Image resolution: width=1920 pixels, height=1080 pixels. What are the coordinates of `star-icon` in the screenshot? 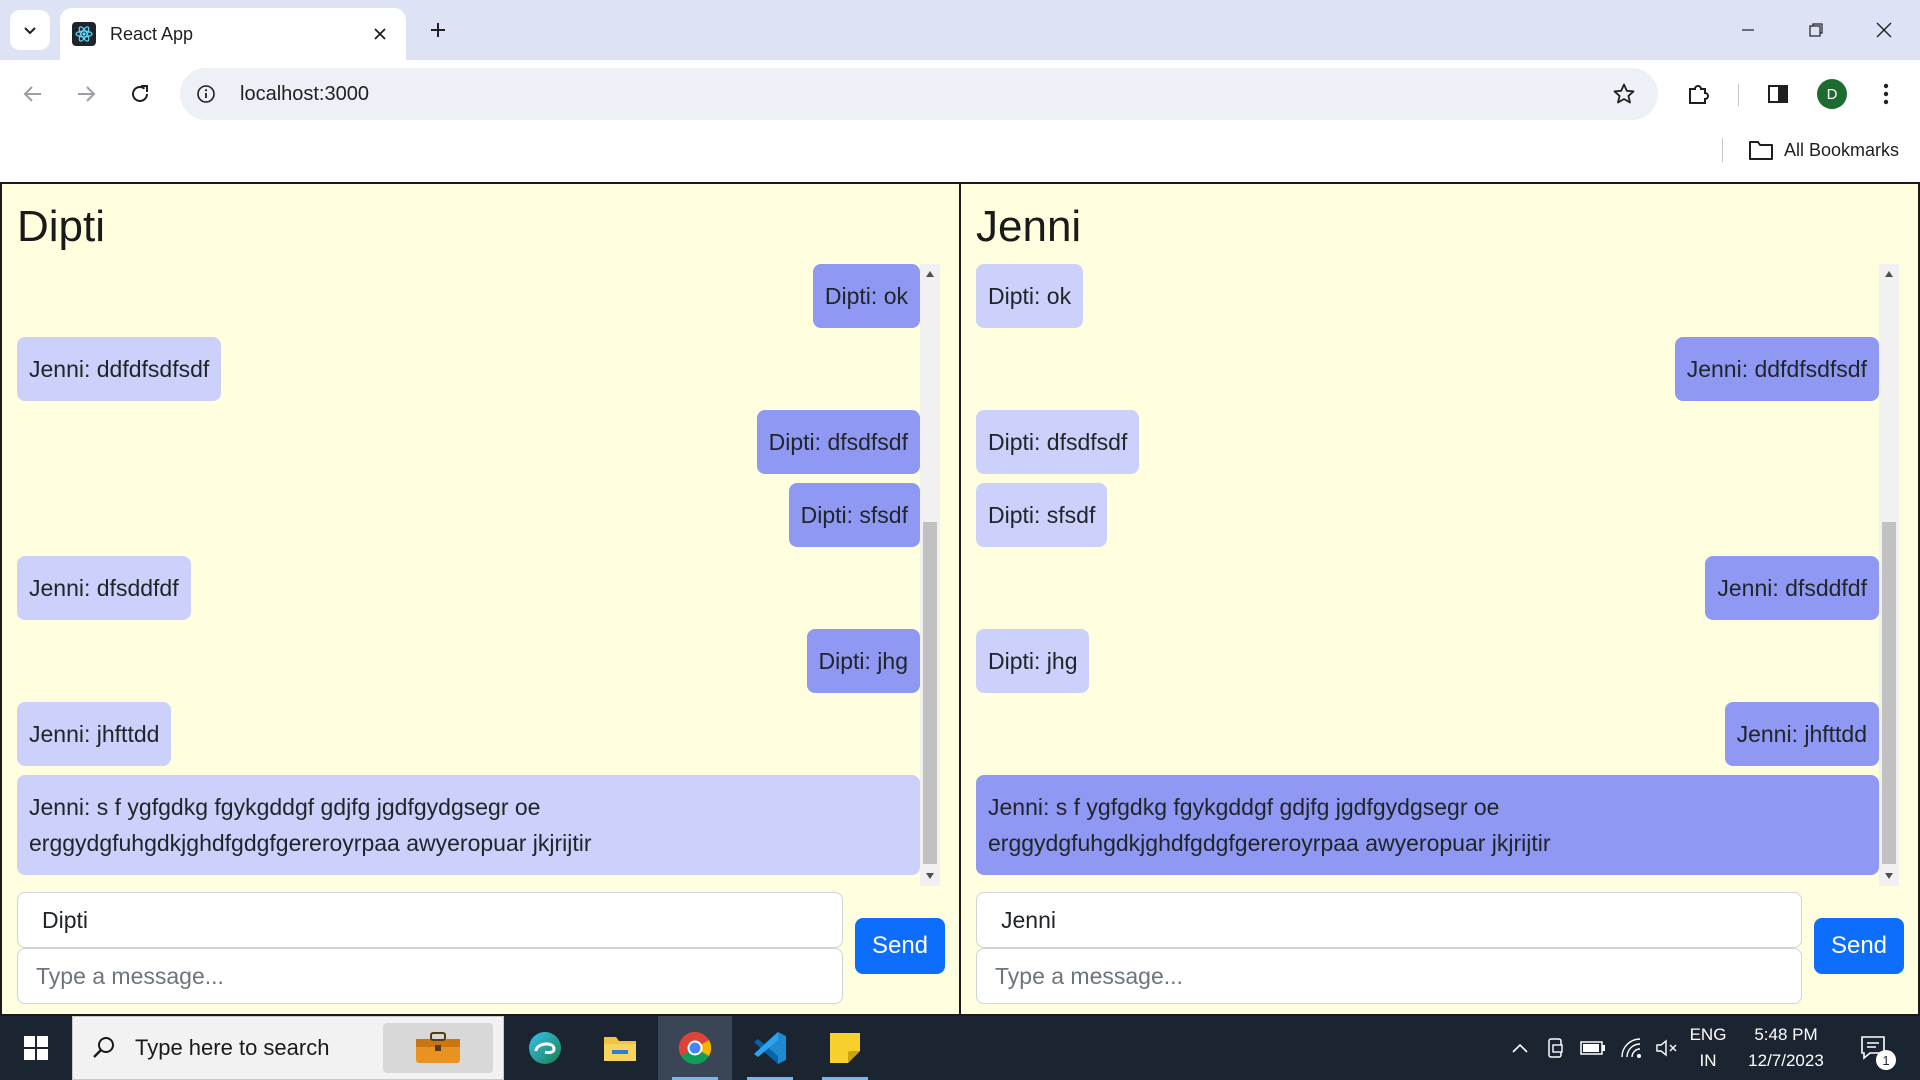 It's located at (1624, 93).